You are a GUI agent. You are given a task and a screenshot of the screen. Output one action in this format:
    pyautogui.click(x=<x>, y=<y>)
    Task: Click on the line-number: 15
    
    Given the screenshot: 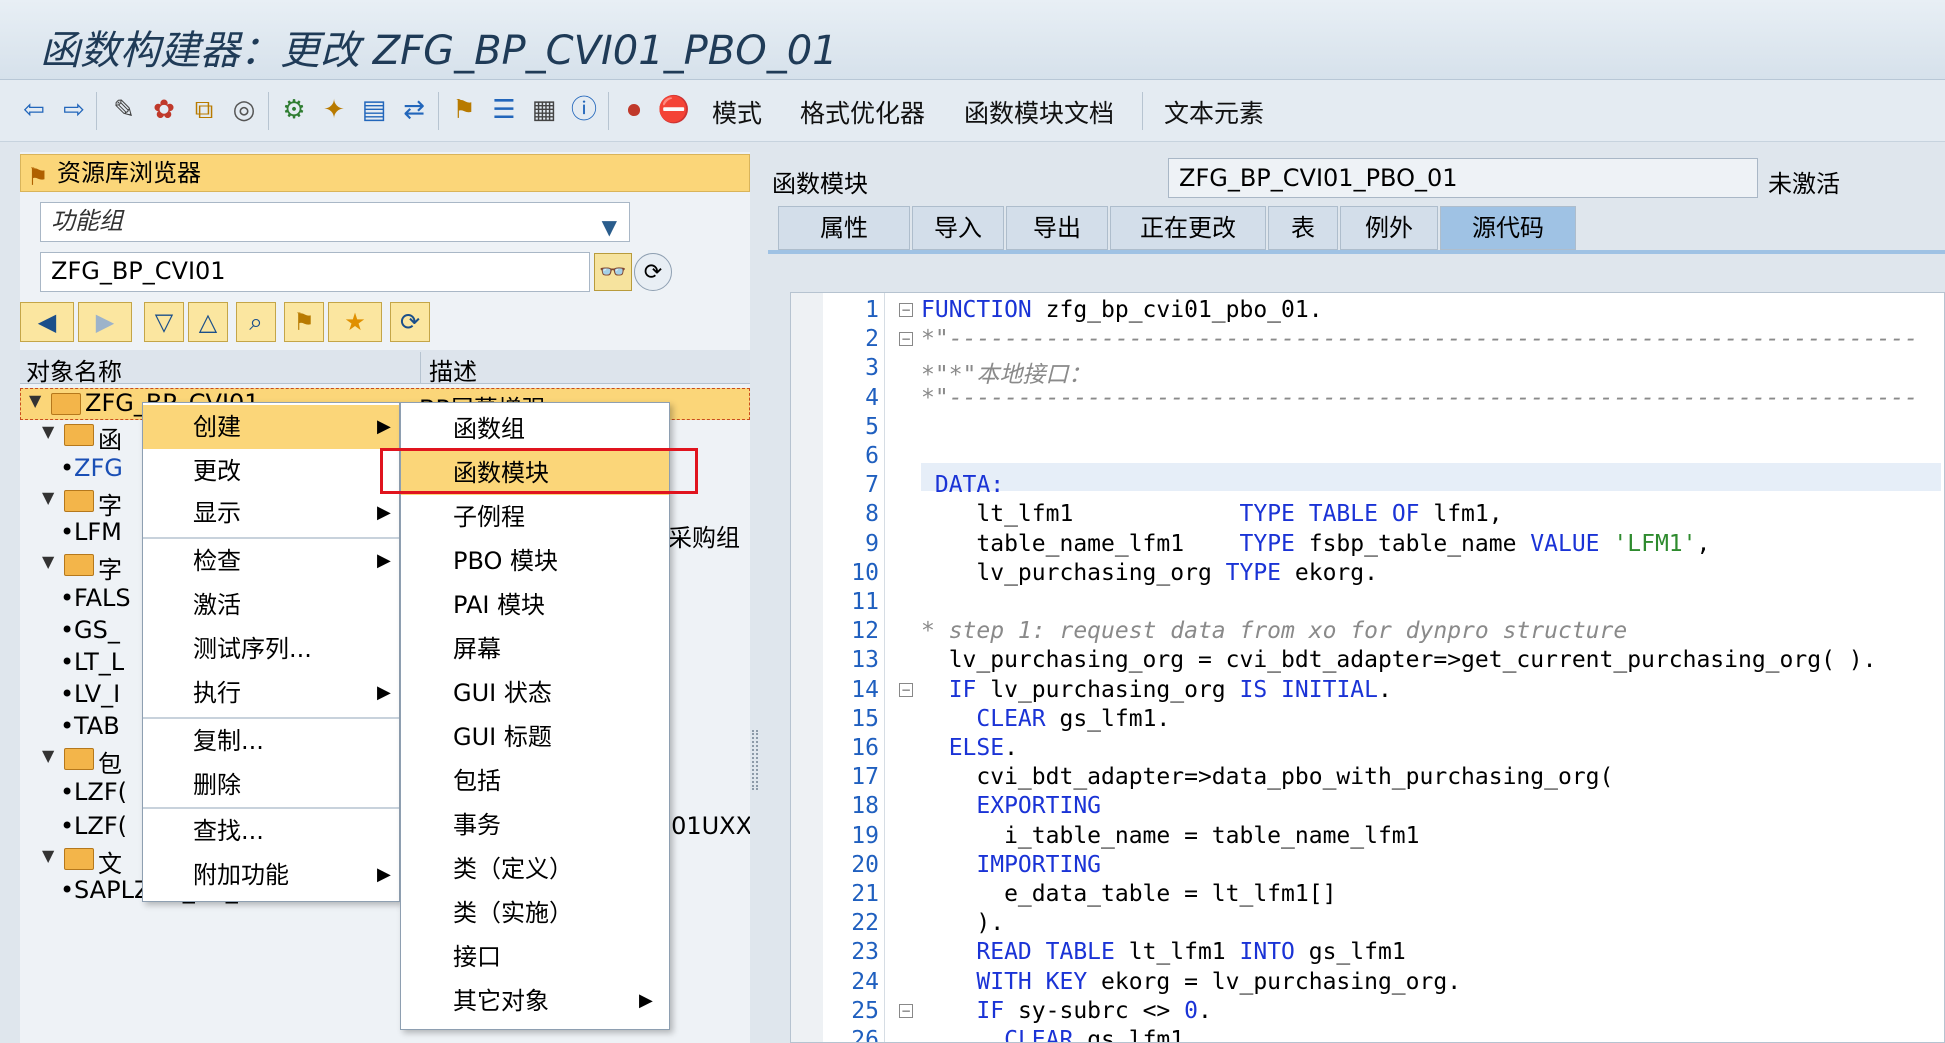 What is the action you would take?
    pyautogui.click(x=865, y=718)
    